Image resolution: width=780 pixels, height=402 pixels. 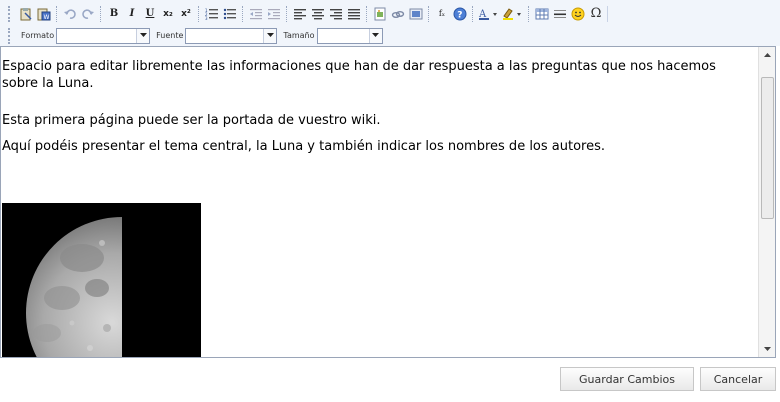 I want to click on toolbar-row-2: Formato Fuente Tamaño, so click(x=195, y=35).